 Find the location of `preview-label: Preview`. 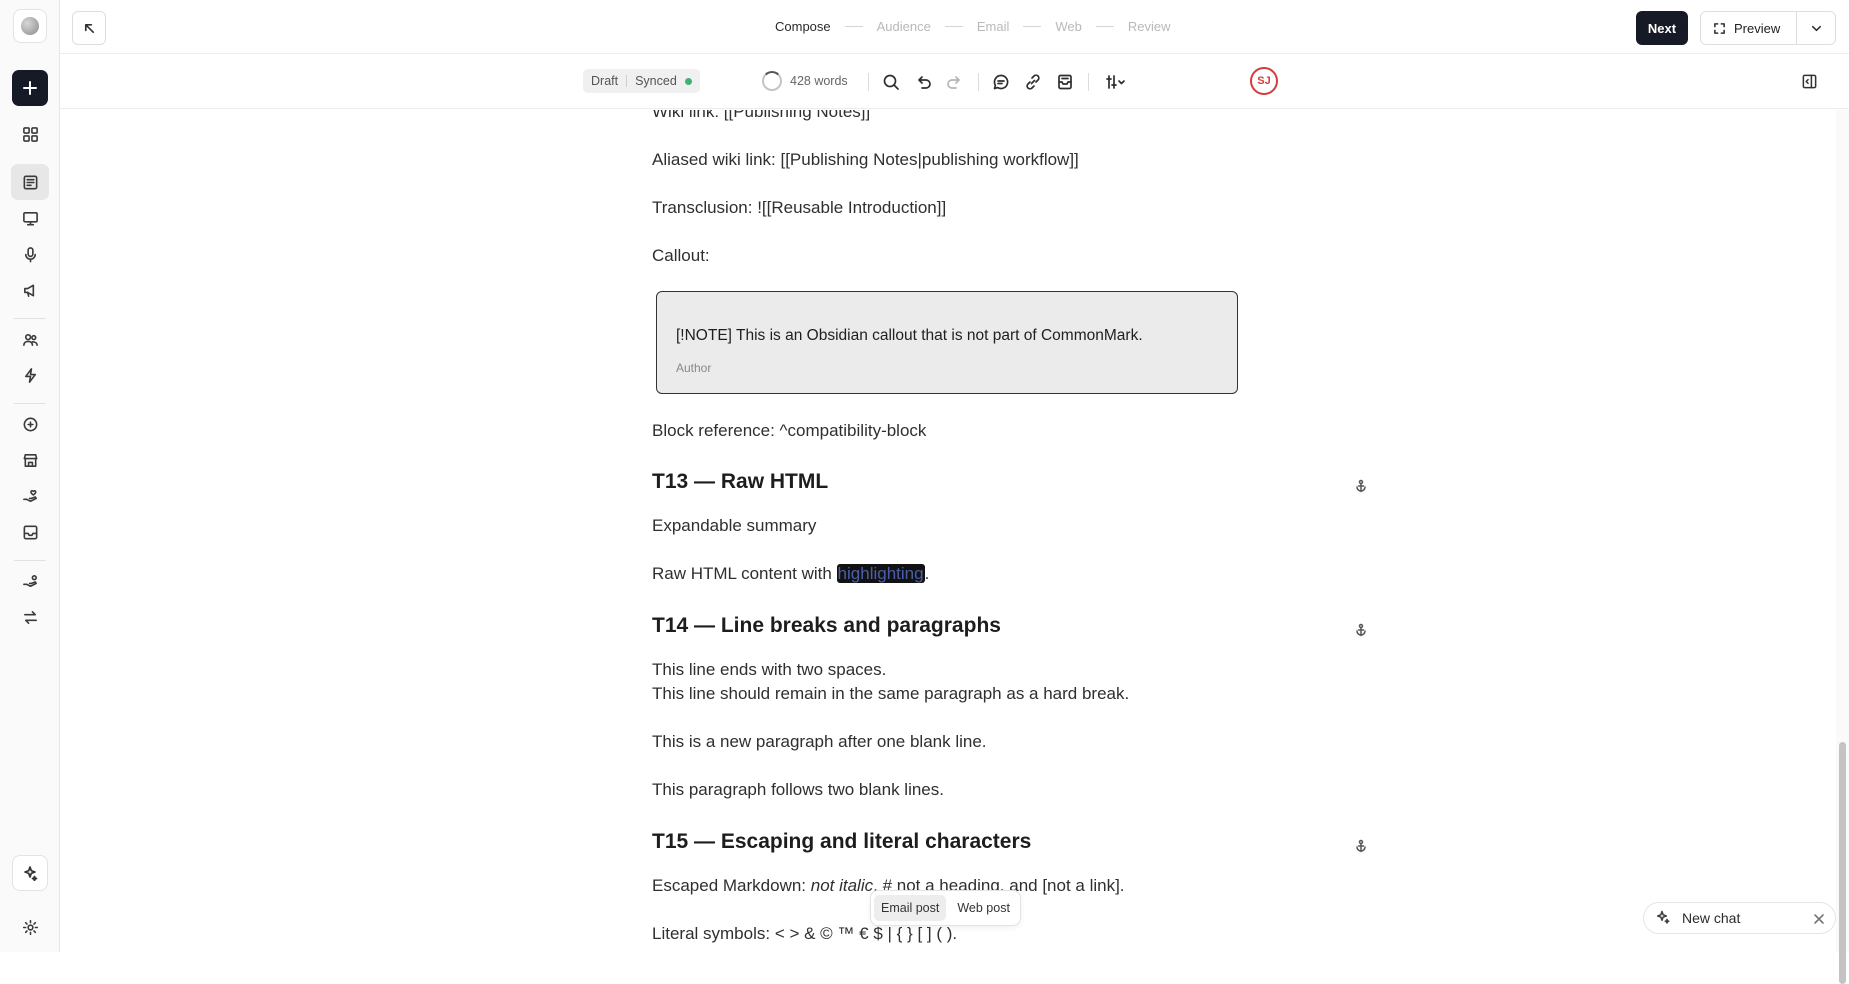

preview-label: Preview is located at coordinates (1757, 28).